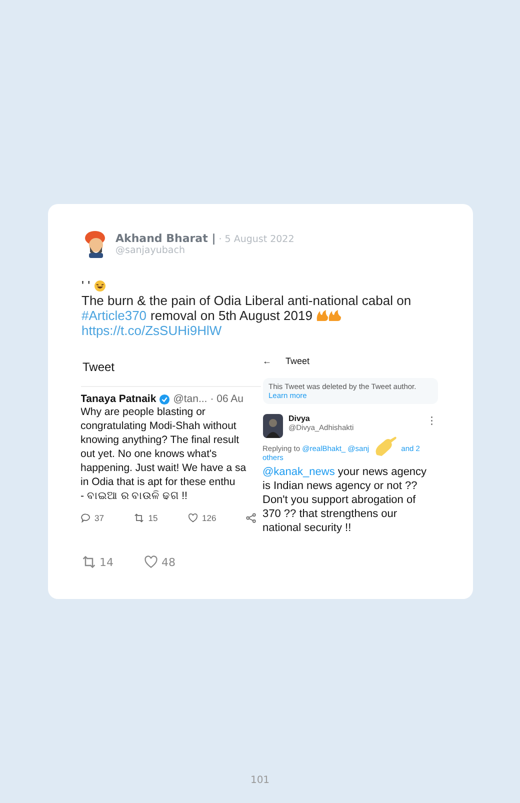  I want to click on comment-icon, so click(85, 518).